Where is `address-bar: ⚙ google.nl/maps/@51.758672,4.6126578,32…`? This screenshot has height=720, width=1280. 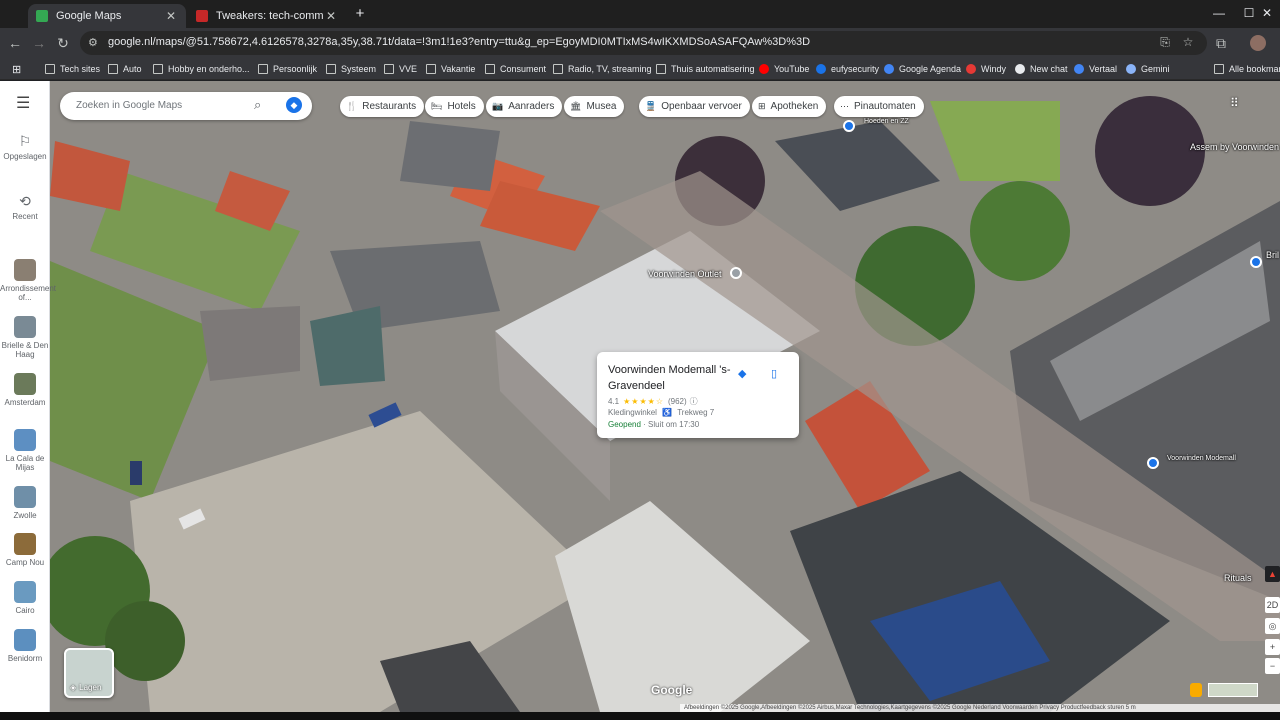 address-bar: ⚙ google.nl/maps/@51.758672,4.6126578,32… is located at coordinates (643, 43).